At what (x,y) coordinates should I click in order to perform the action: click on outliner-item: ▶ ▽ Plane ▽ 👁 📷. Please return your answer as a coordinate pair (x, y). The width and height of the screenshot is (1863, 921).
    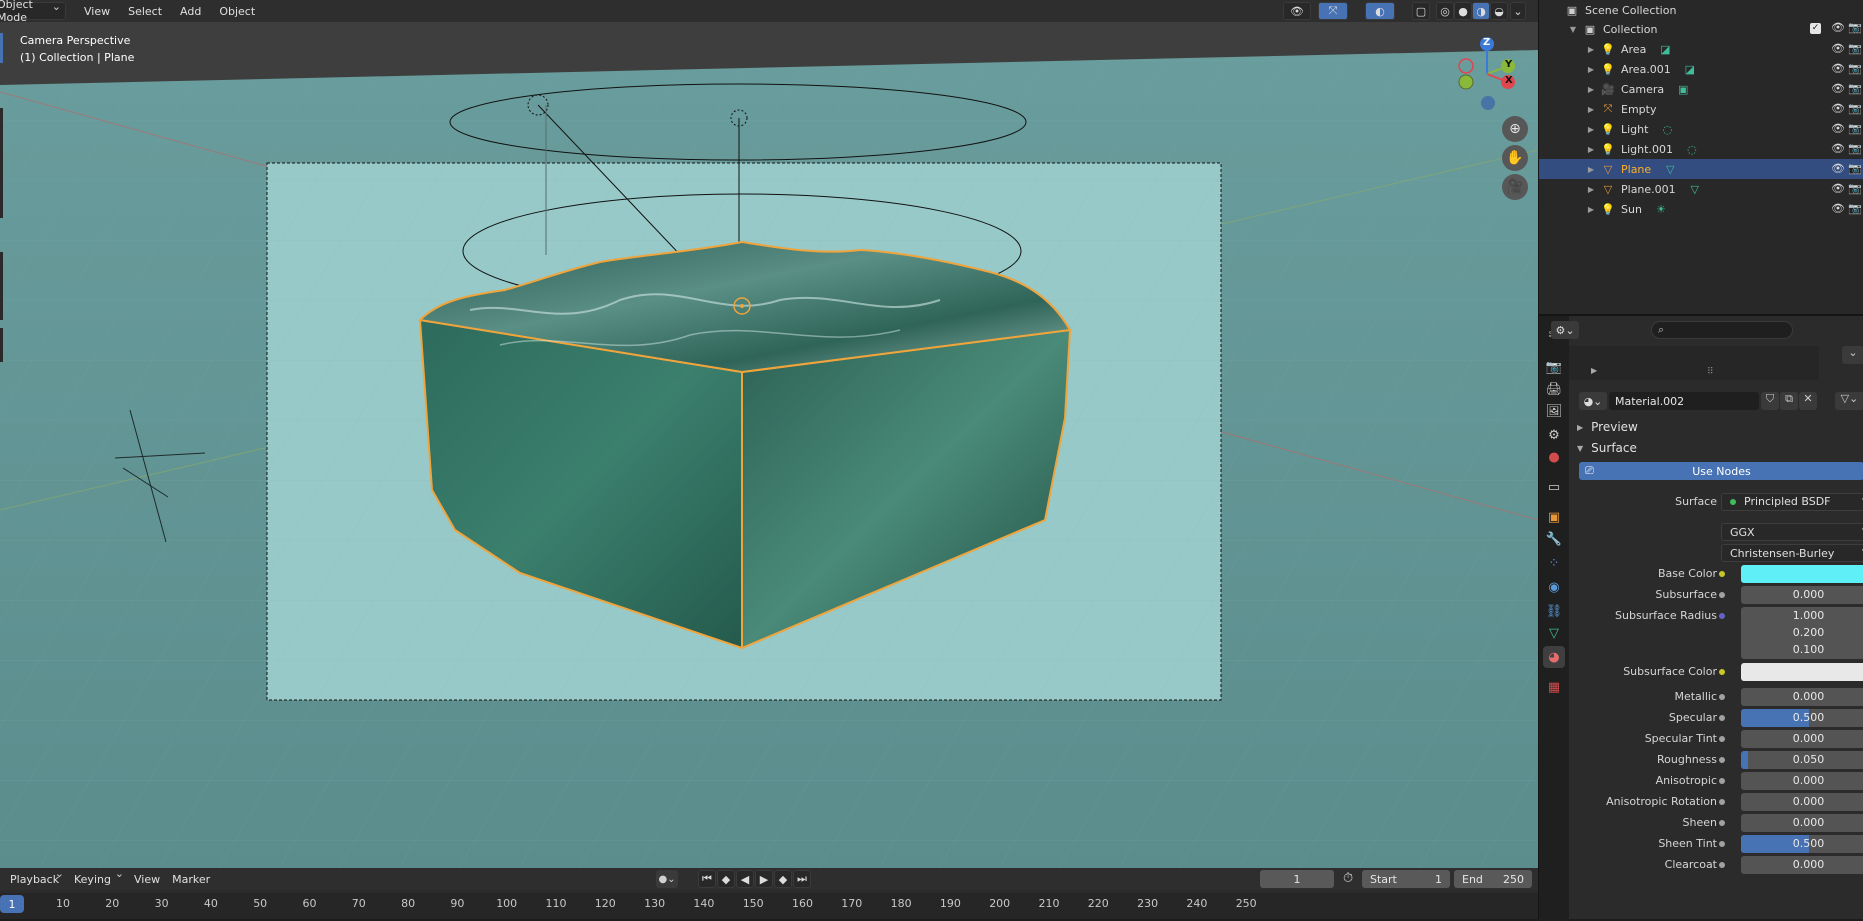
    Looking at the image, I should click on (1701, 169).